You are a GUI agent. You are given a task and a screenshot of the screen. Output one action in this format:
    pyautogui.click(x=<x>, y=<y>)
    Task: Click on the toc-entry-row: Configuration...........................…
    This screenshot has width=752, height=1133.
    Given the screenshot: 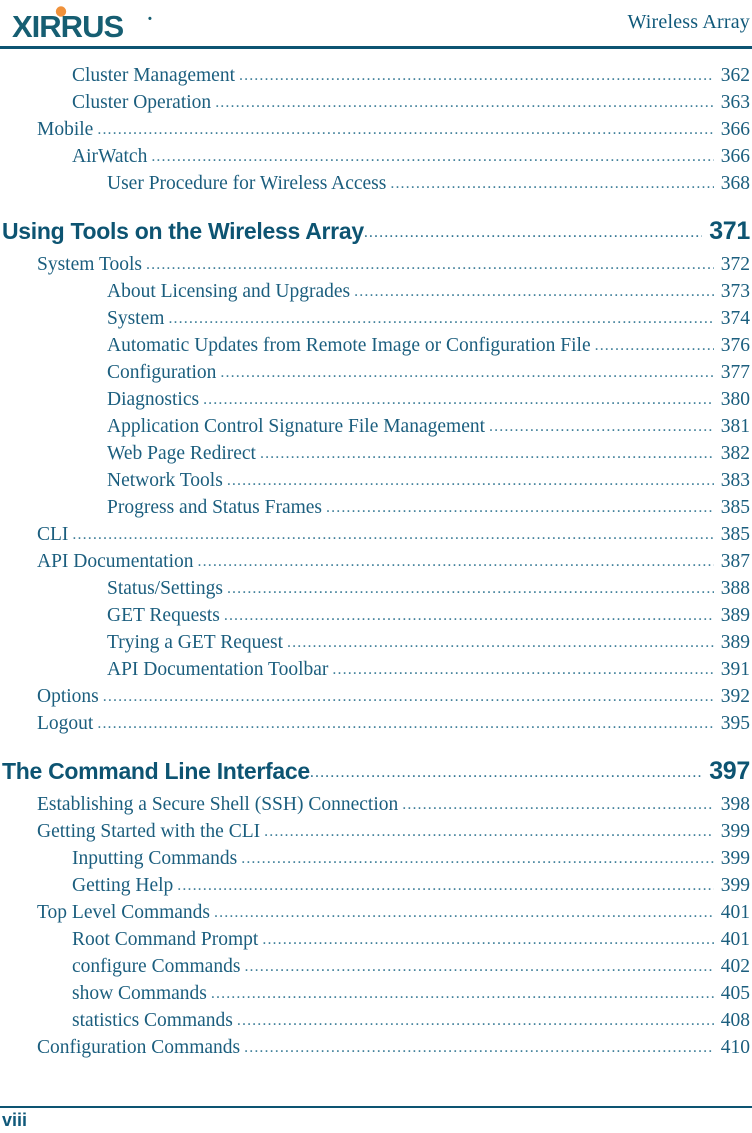 What is the action you would take?
    pyautogui.click(x=376, y=372)
    